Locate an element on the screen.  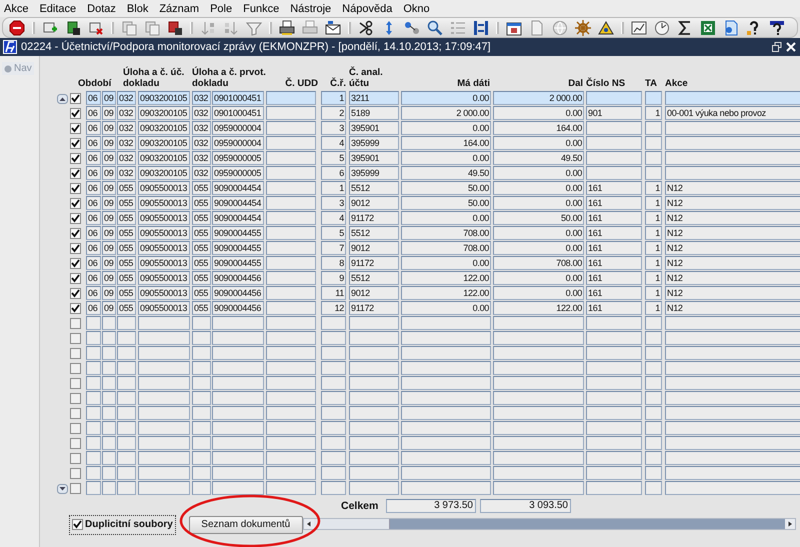
table-cell: 9090004455 is located at coordinates (238, 248).